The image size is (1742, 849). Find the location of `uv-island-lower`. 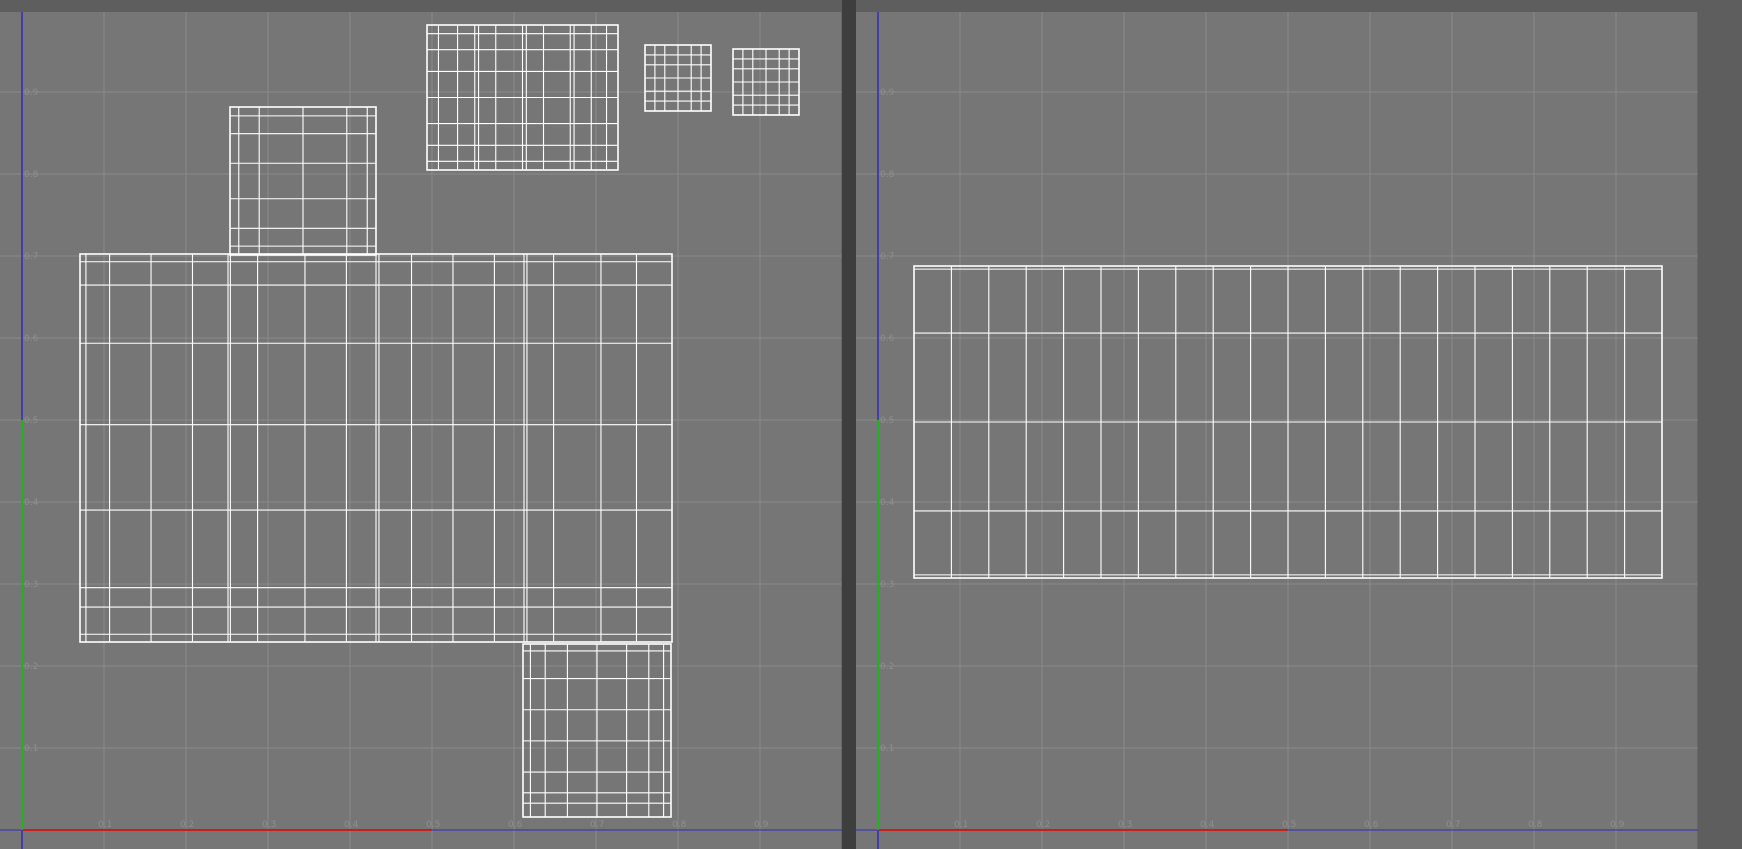

uv-island-lower is located at coordinates (597, 730).